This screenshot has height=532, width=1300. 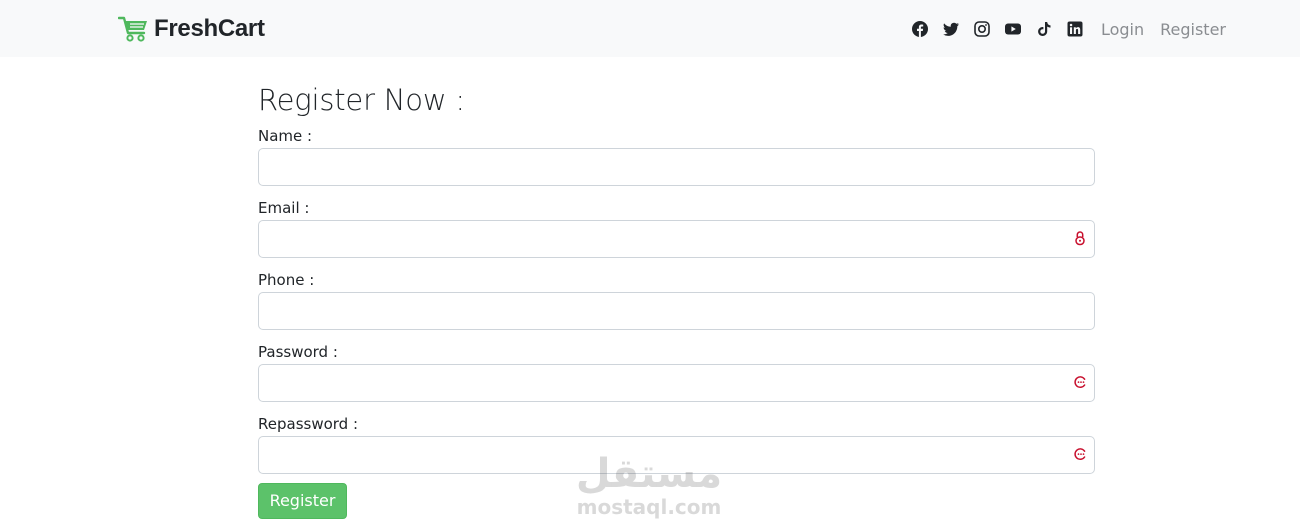 I want to click on register-link: Register, so click(x=1193, y=29).